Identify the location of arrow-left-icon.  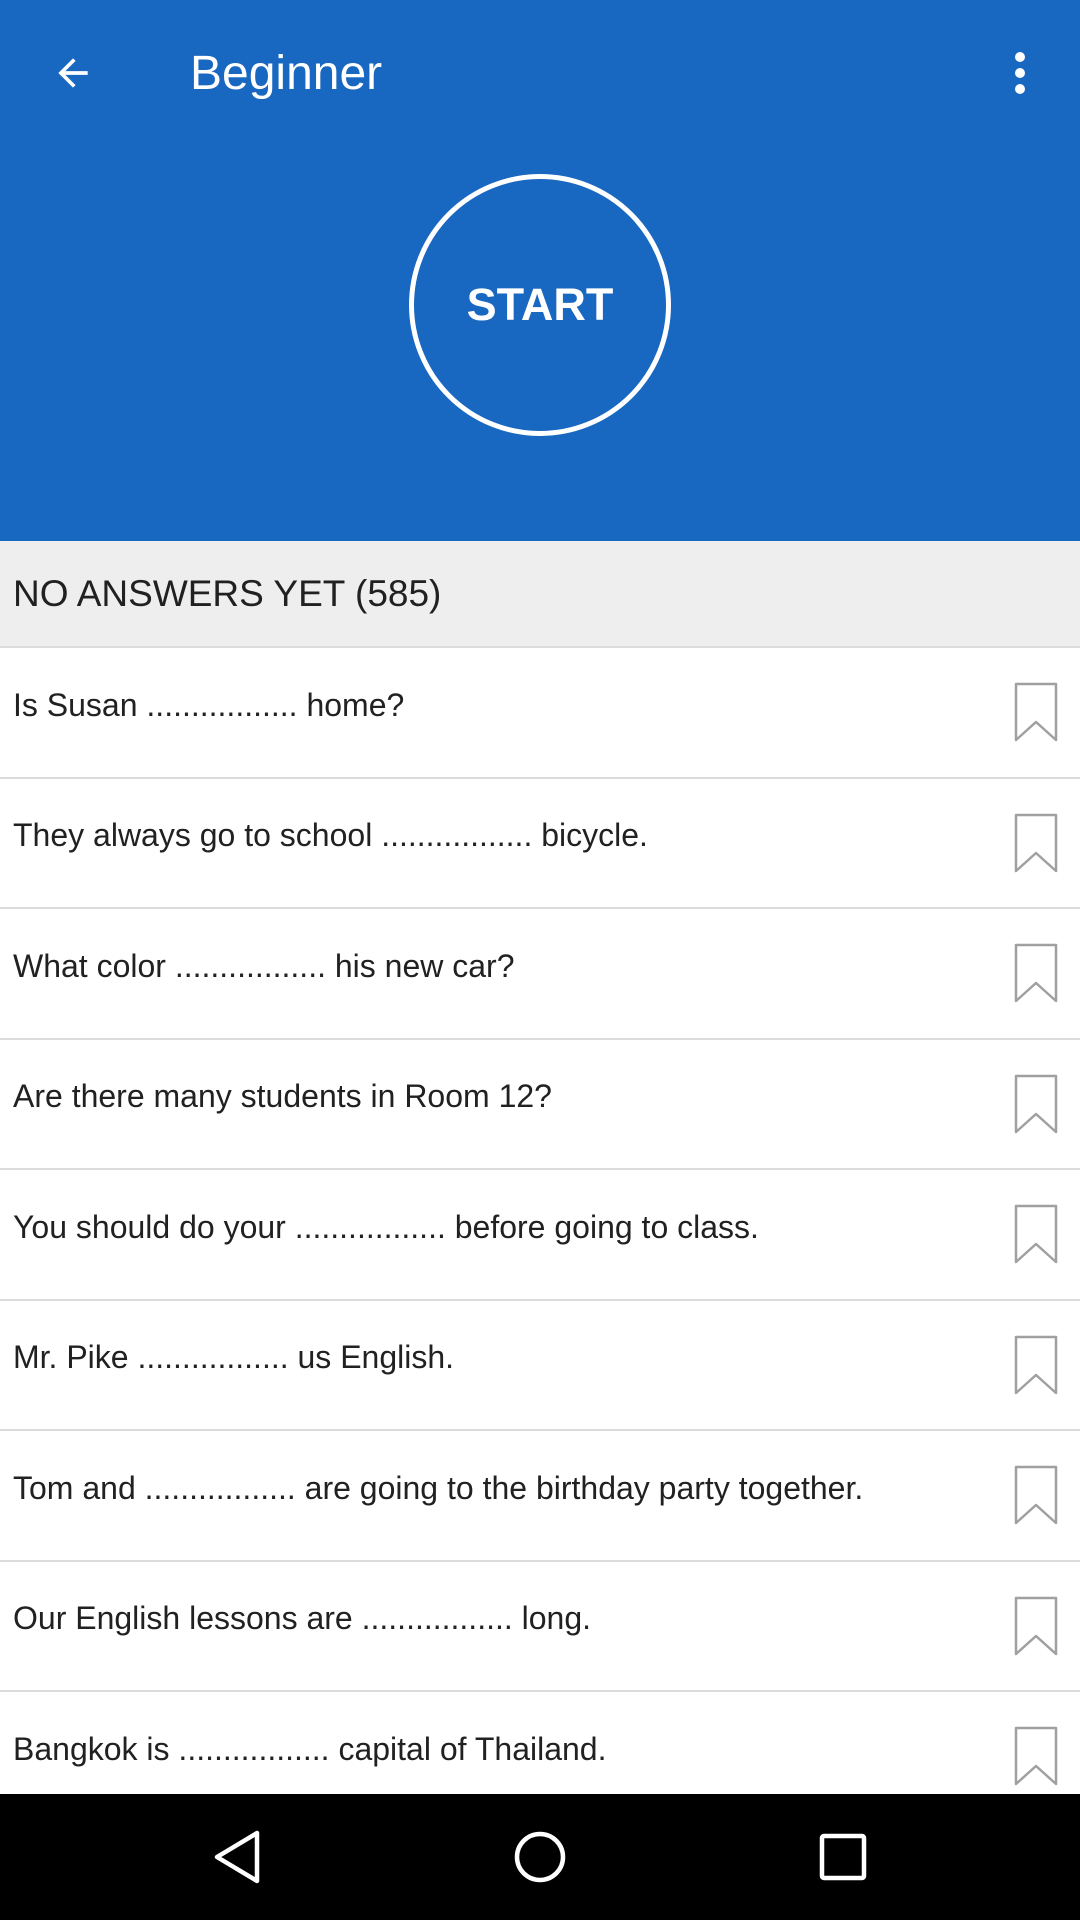
(73, 73).